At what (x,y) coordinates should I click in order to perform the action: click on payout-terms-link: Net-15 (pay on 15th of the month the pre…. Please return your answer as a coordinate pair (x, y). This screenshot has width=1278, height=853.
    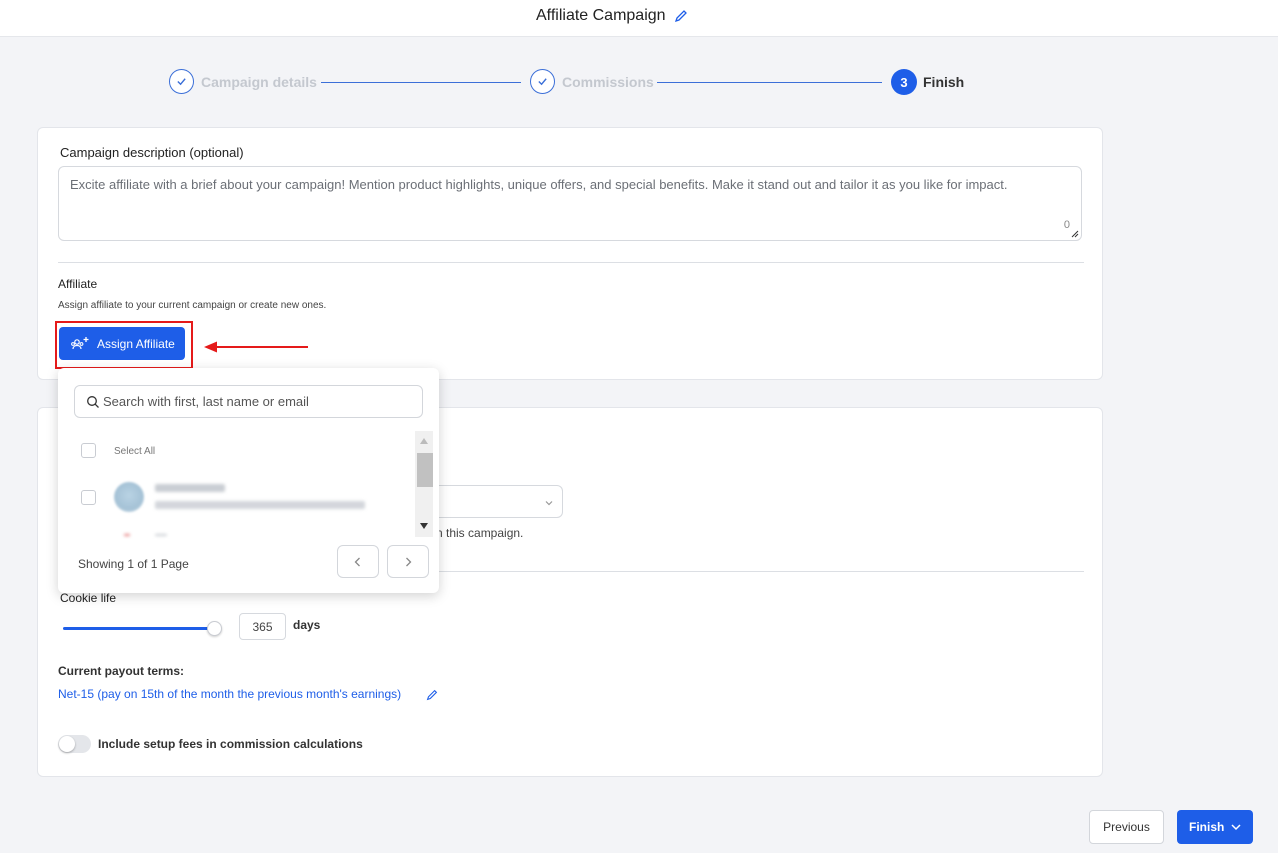
    Looking at the image, I should click on (229, 694).